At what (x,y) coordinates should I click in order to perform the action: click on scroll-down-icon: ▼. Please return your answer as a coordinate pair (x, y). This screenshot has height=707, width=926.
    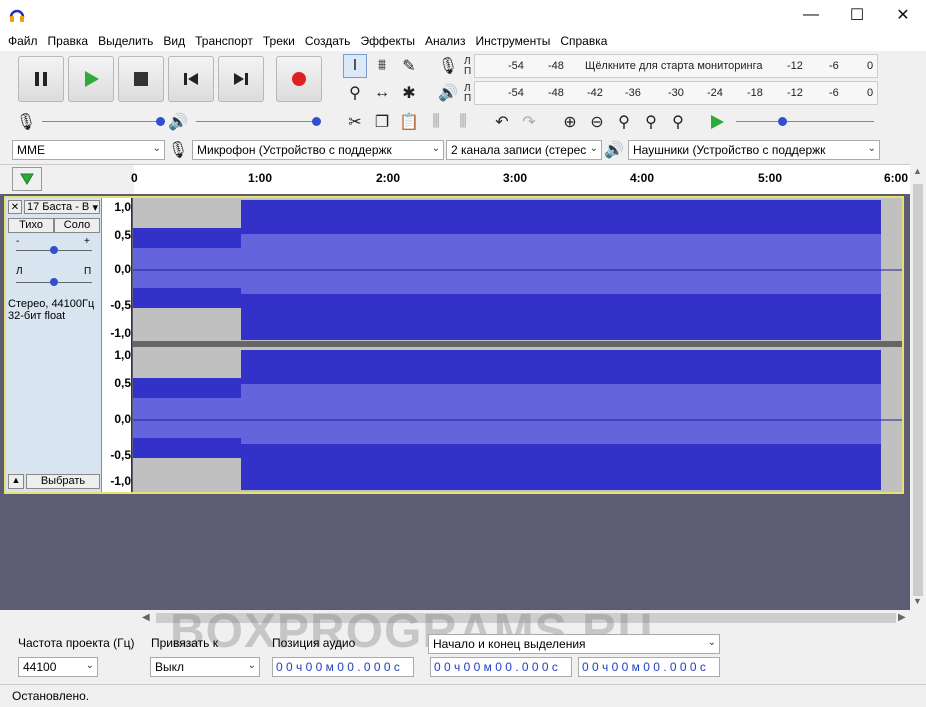
    Looking at the image, I should click on (917, 601).